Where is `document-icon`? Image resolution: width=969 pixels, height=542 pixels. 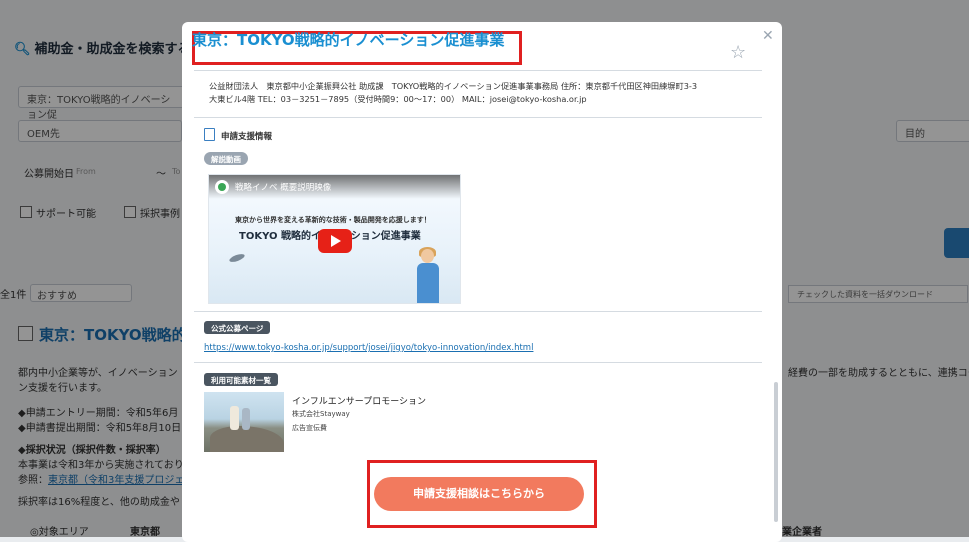 document-icon is located at coordinates (209, 134).